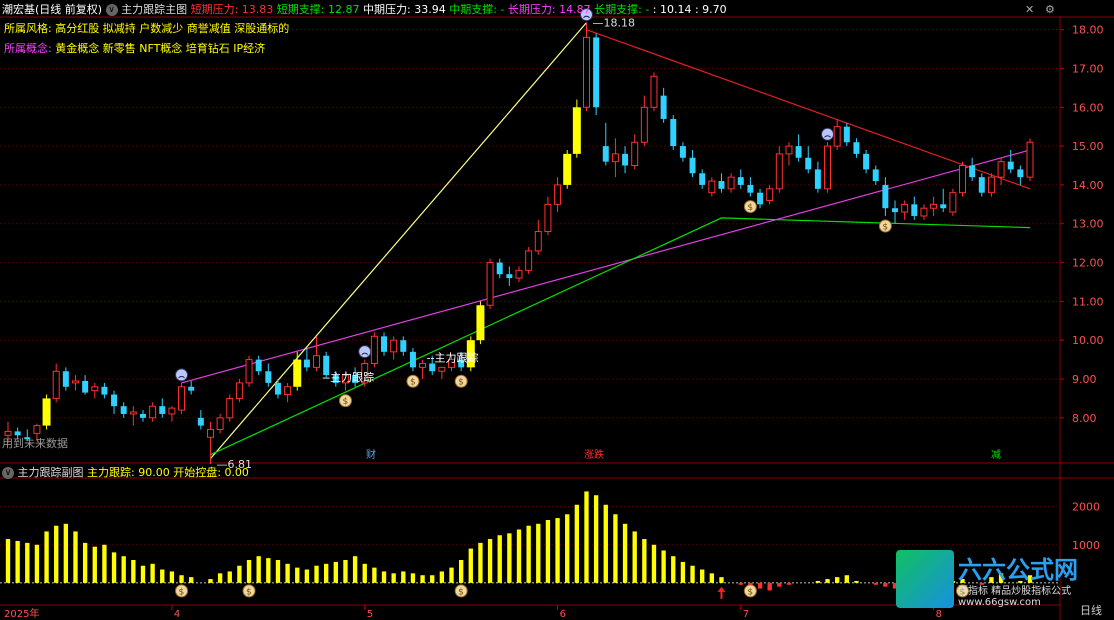 Image resolution: width=1114 pixels, height=620 pixels. Describe the element at coordinates (197, 472) in the screenshot. I see `sub-item-label: 开始控盘:` at that location.